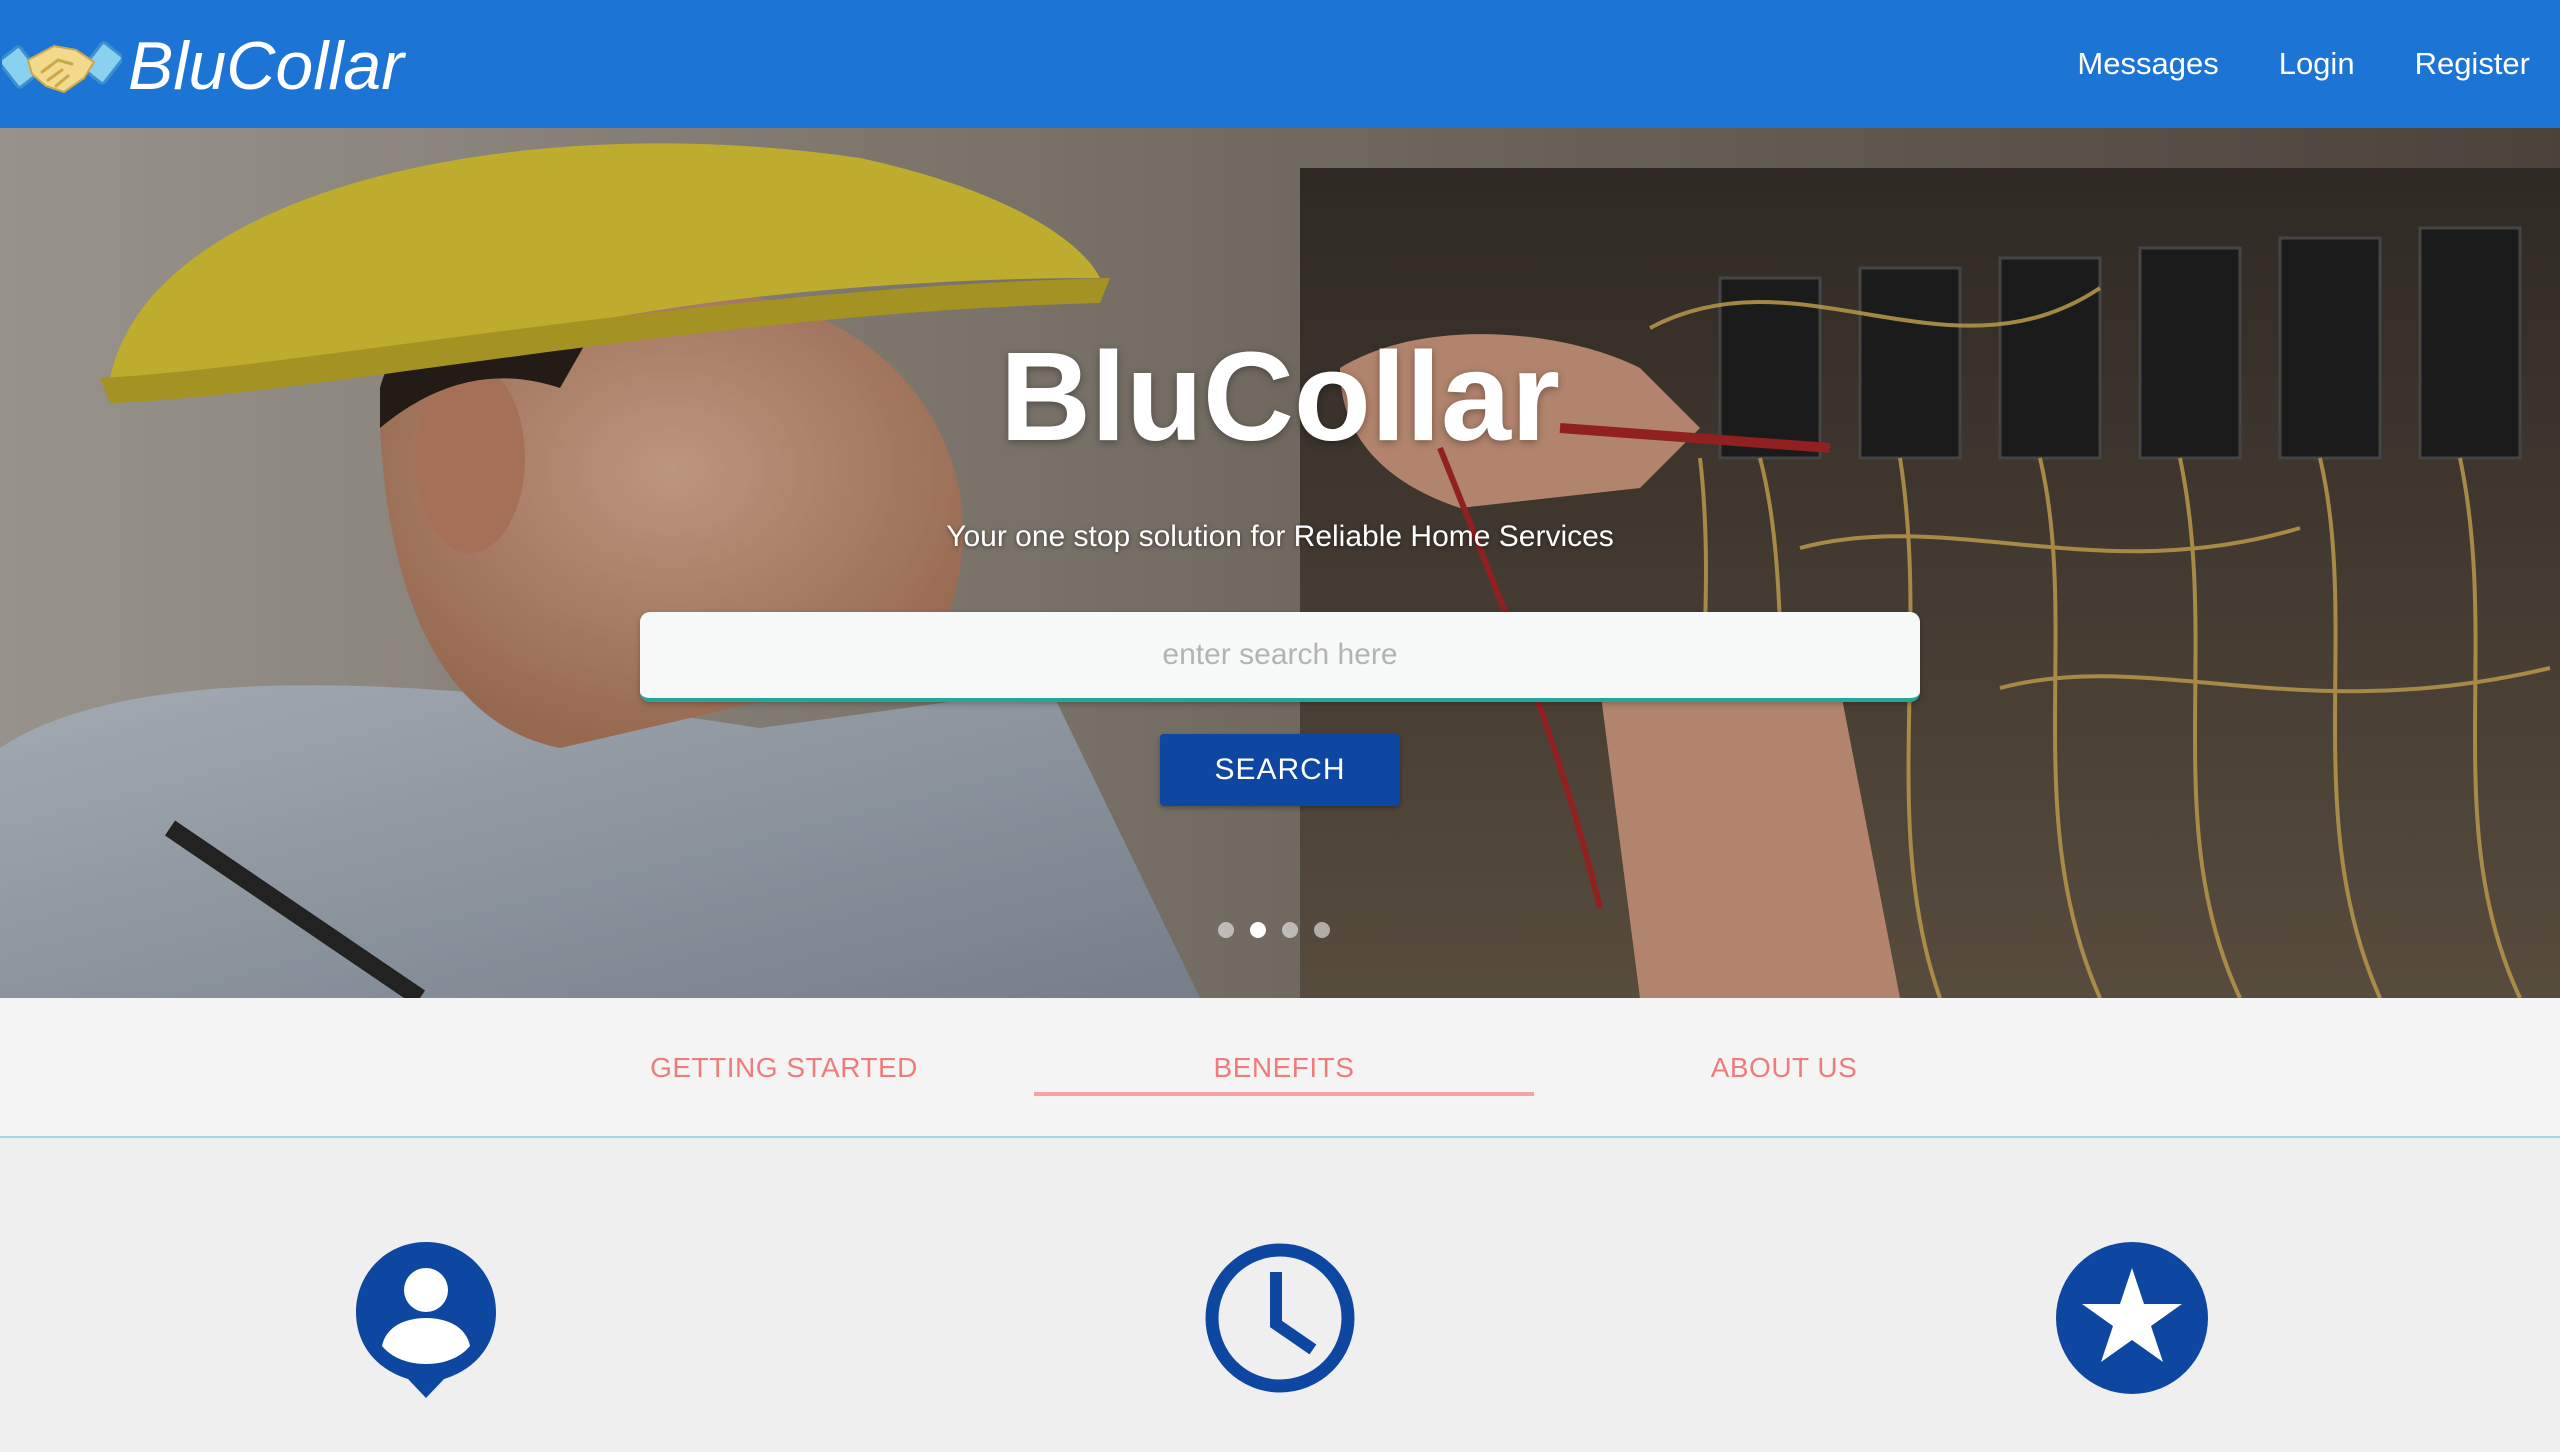 The image size is (2560, 1452). What do you see at coordinates (2317, 64) in the screenshot?
I see `nav-login-link: Login` at bounding box center [2317, 64].